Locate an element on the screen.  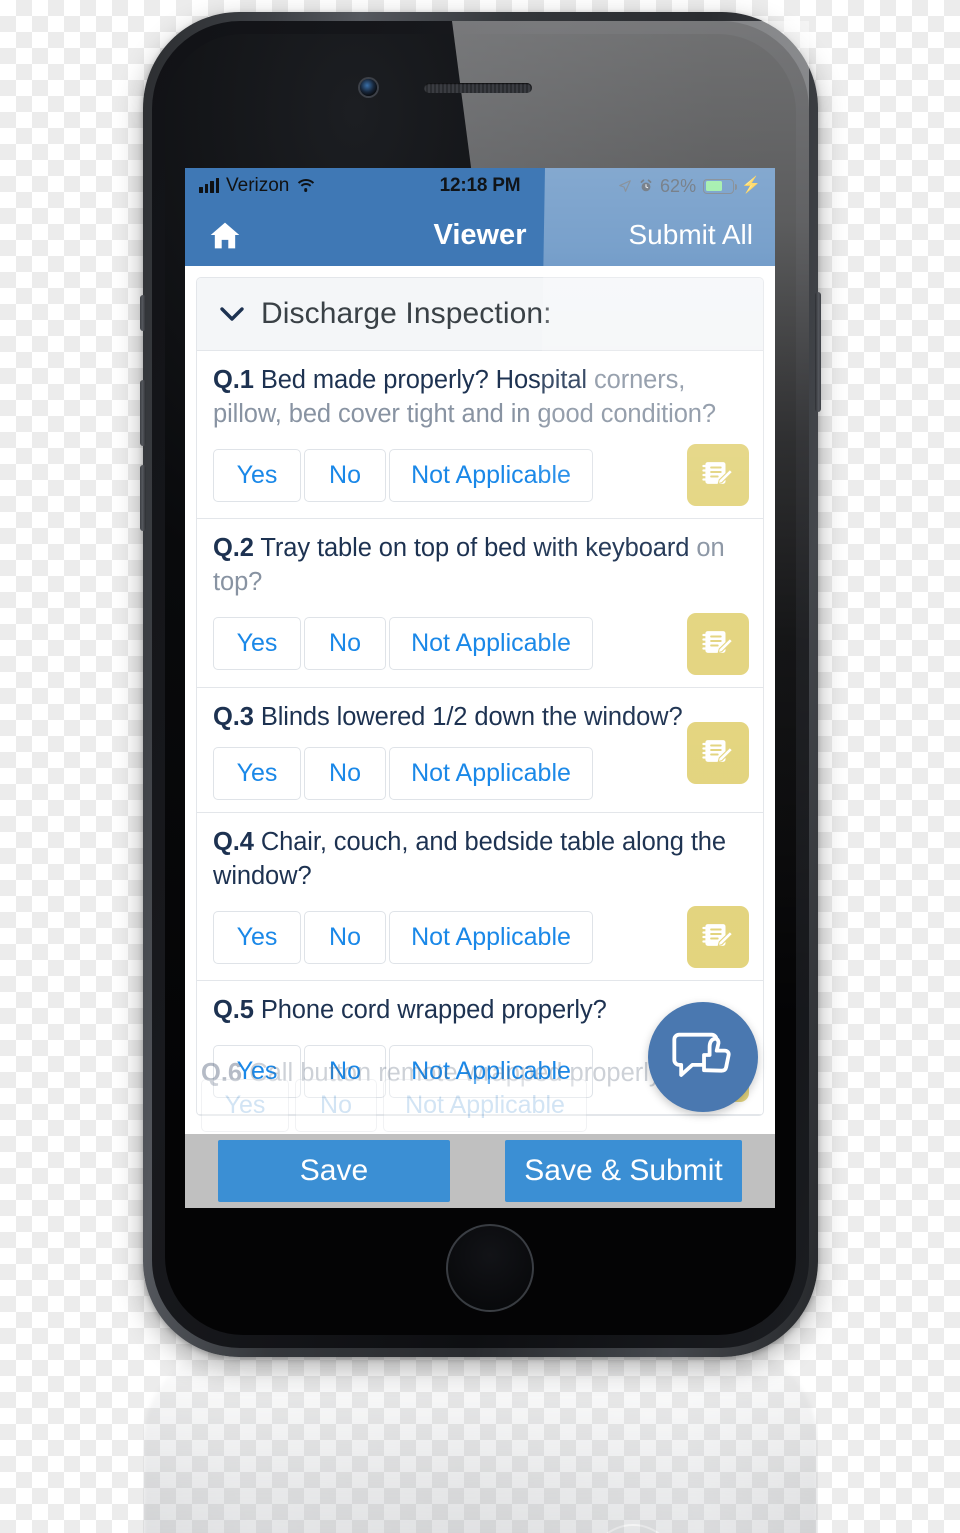
location-arrow-icon is located at coordinates (625, 186).